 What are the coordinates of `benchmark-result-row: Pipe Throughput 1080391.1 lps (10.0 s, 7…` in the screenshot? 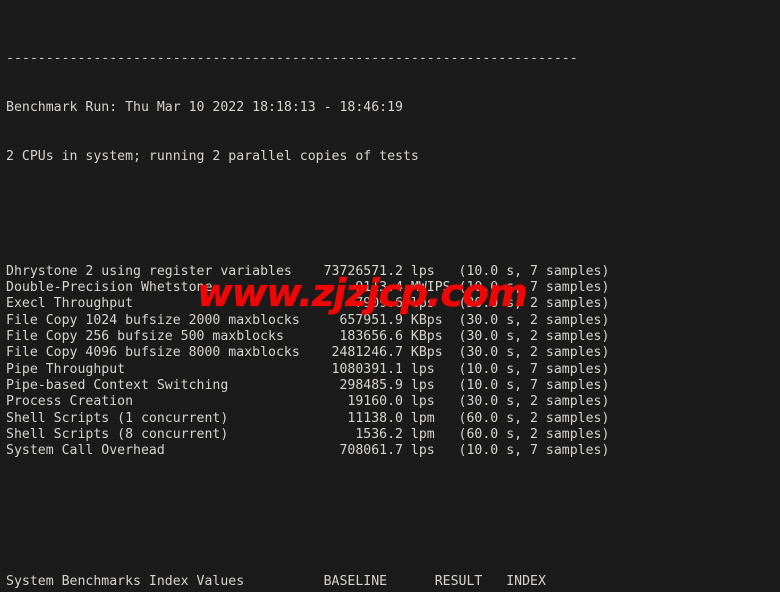 It's located at (308, 369).